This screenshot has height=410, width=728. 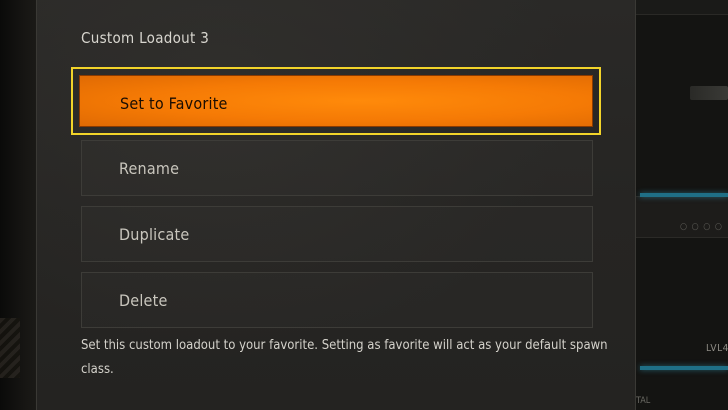 What do you see at coordinates (717, 348) in the screenshot?
I see `background-level-label: LVL4` at bounding box center [717, 348].